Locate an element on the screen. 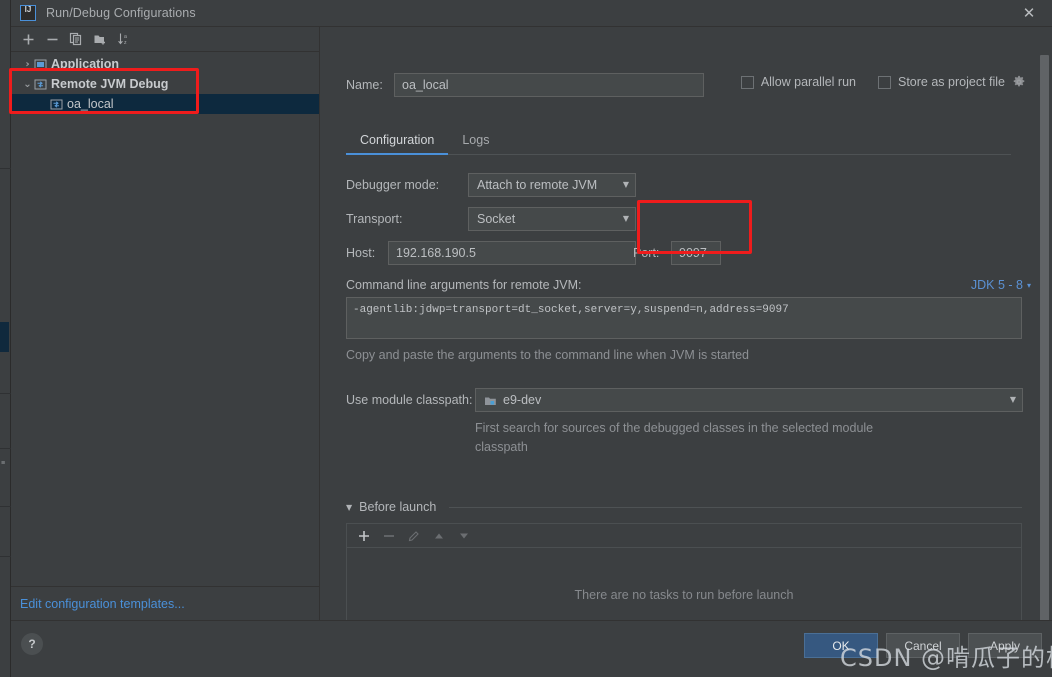 The image size is (1052, 677). checkbox-label: Store as project file is located at coordinates (951, 82).